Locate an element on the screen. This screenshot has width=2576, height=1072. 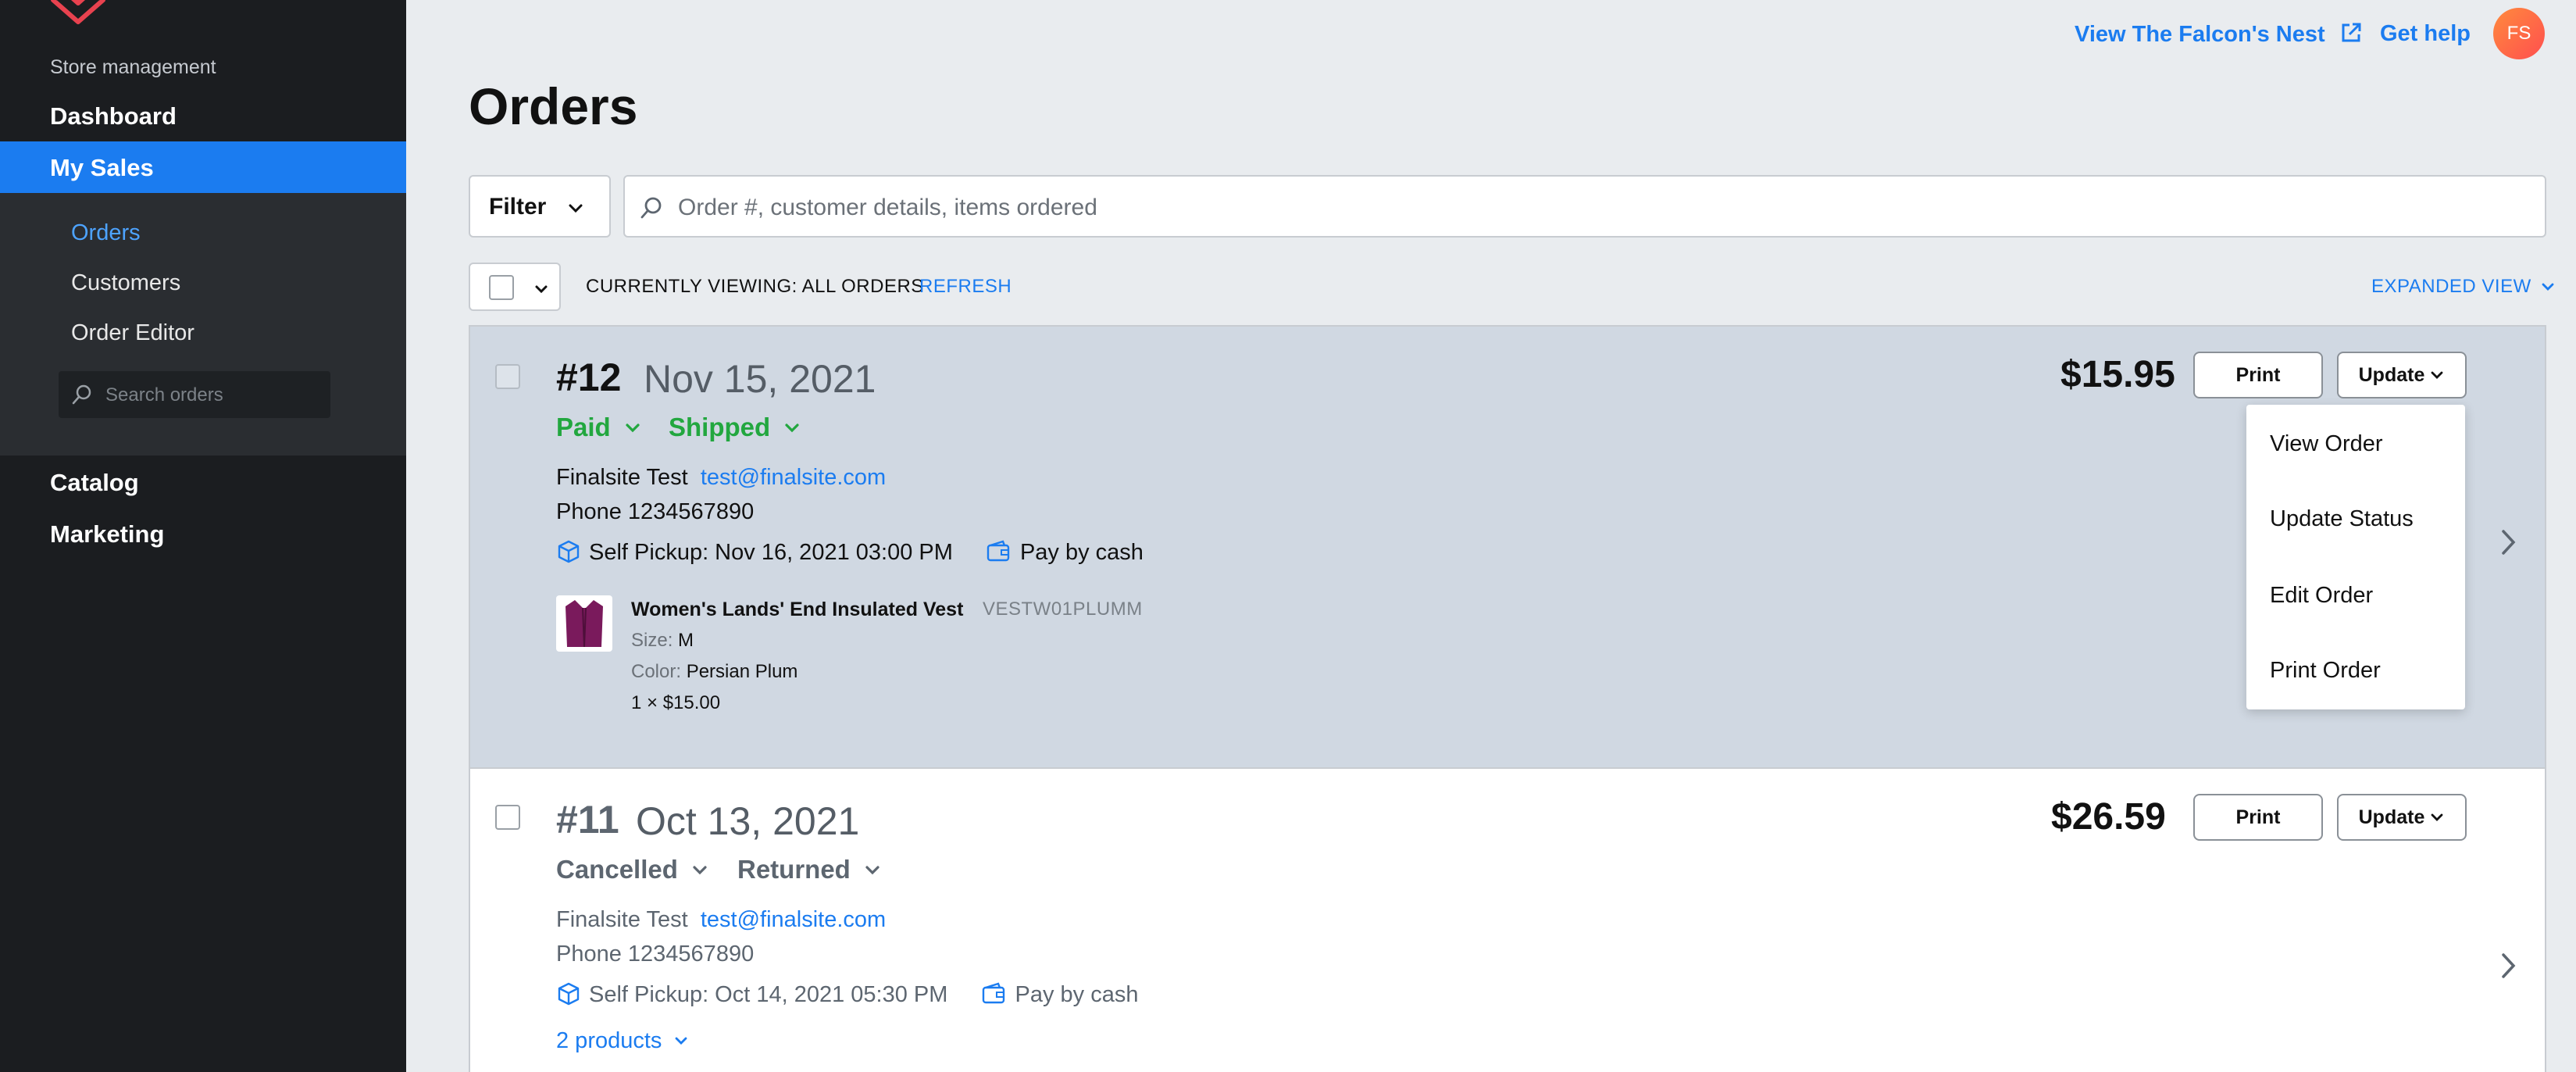
store-logo-icon is located at coordinates (78, 14).